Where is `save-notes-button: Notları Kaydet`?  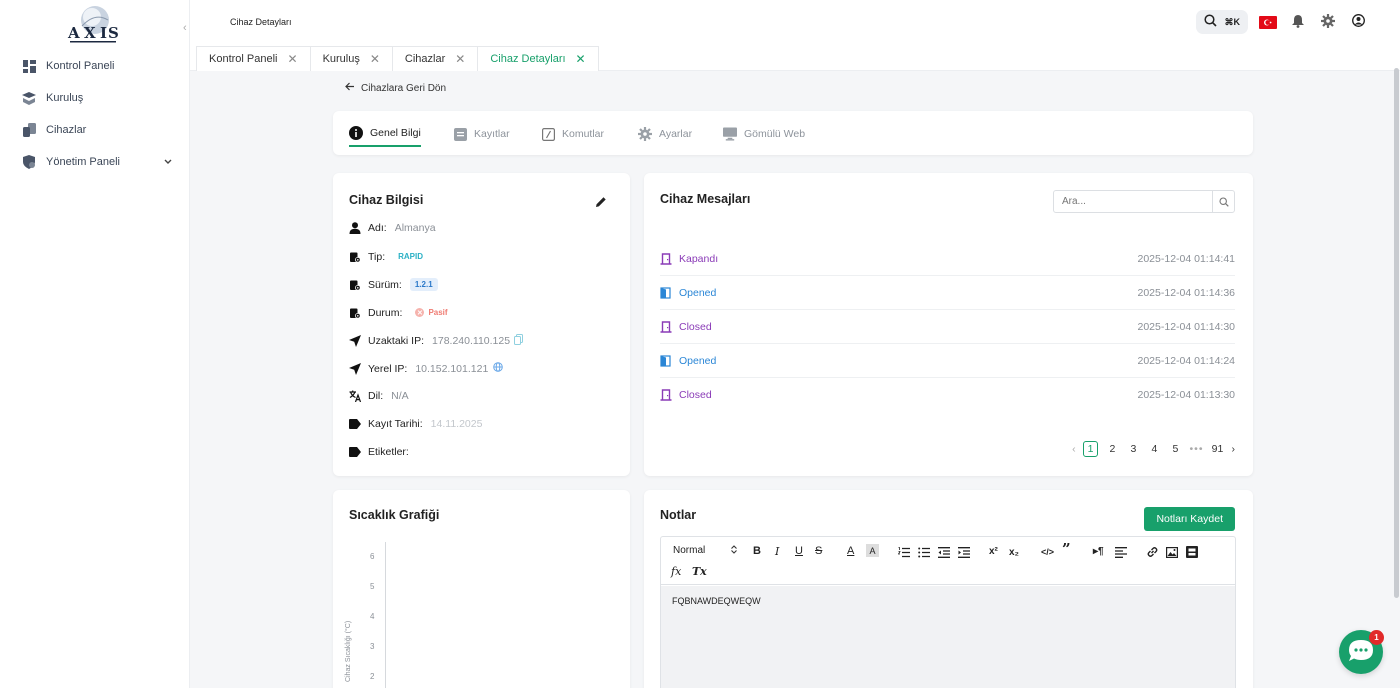
save-notes-button: Notları Kaydet is located at coordinates (1189, 519).